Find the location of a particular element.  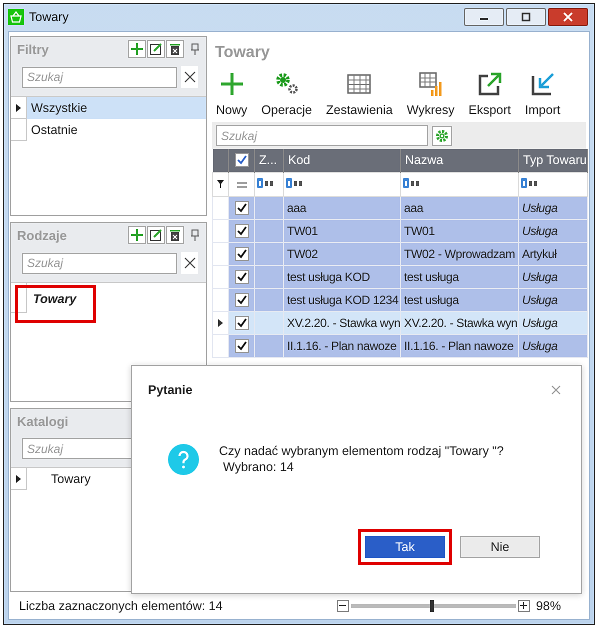

toolbar-button: Zestawienia is located at coordinates (359, 93).